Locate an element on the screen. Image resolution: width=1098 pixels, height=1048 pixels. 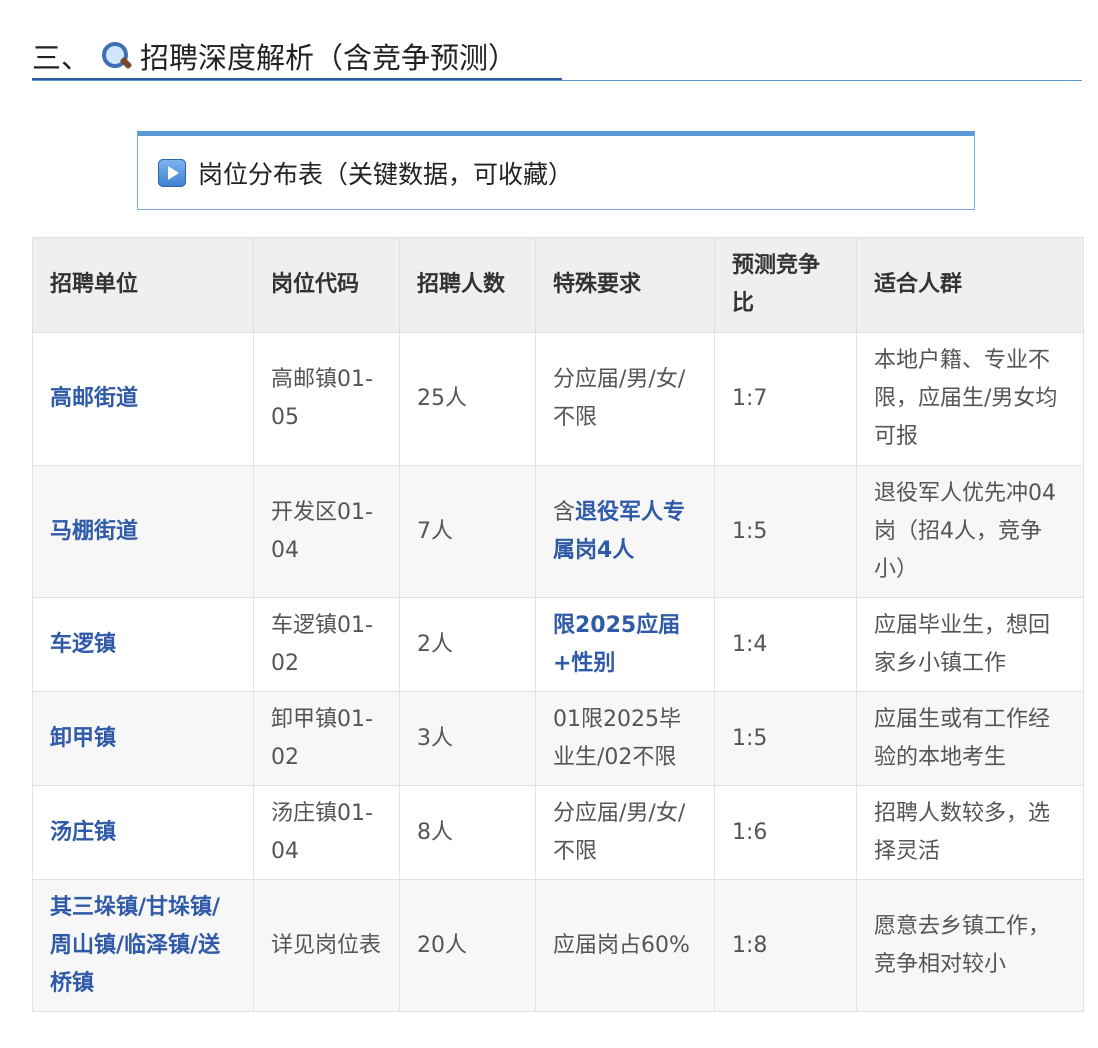
cell-count: 20人 is located at coordinates (467, 945).